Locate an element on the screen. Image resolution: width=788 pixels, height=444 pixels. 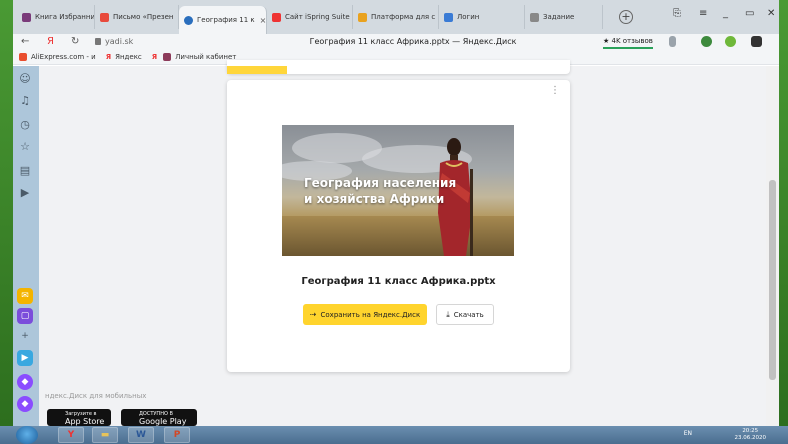
tab-label: Сайт iSpring Suite is located at coordinates (317, 17).